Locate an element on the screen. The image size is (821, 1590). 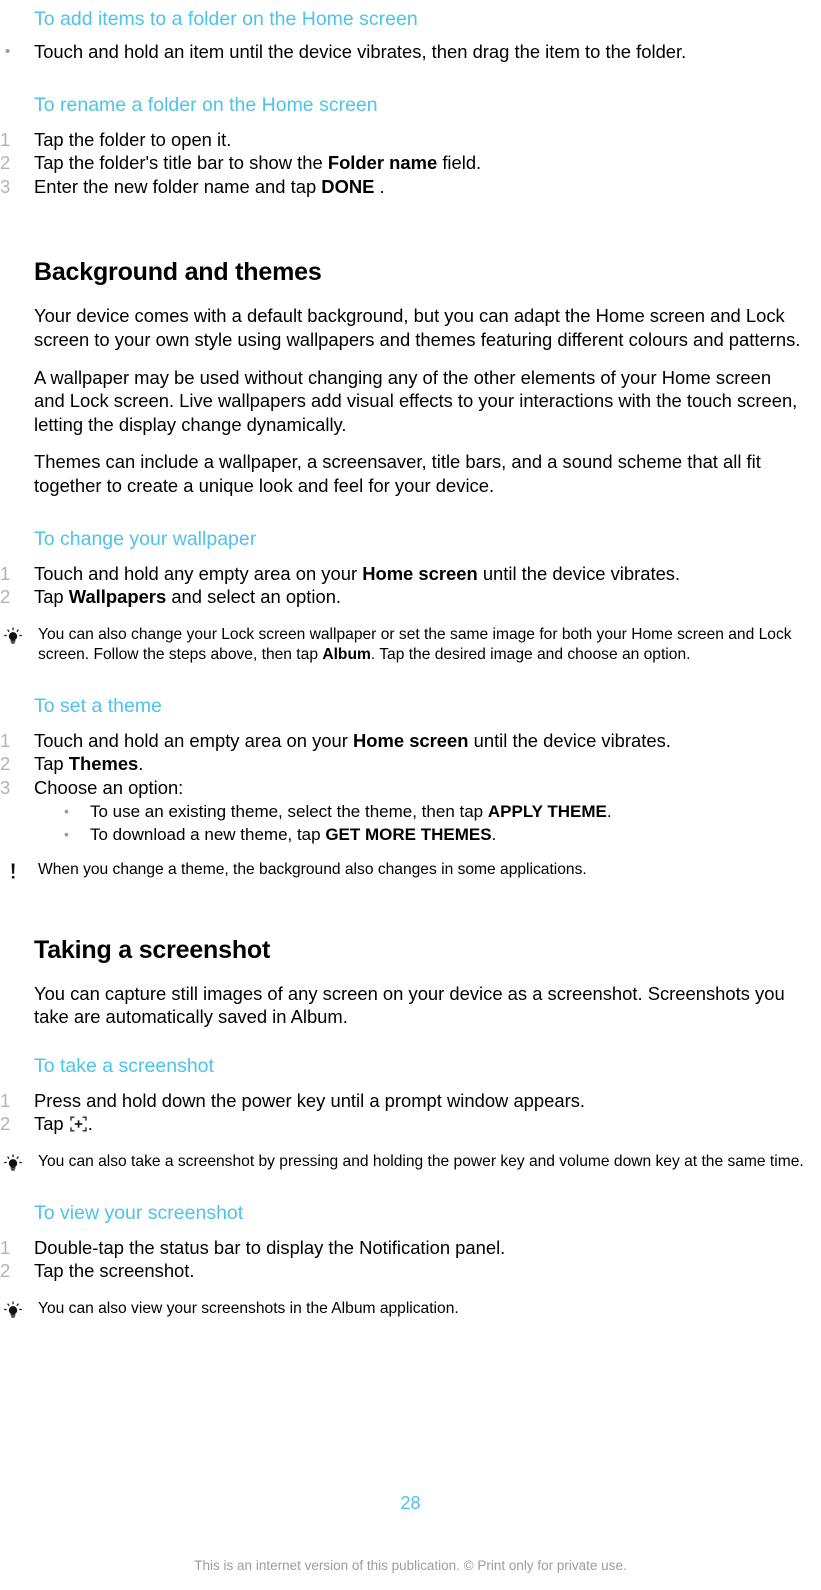
step-text-part: field. is located at coordinates (459, 163).